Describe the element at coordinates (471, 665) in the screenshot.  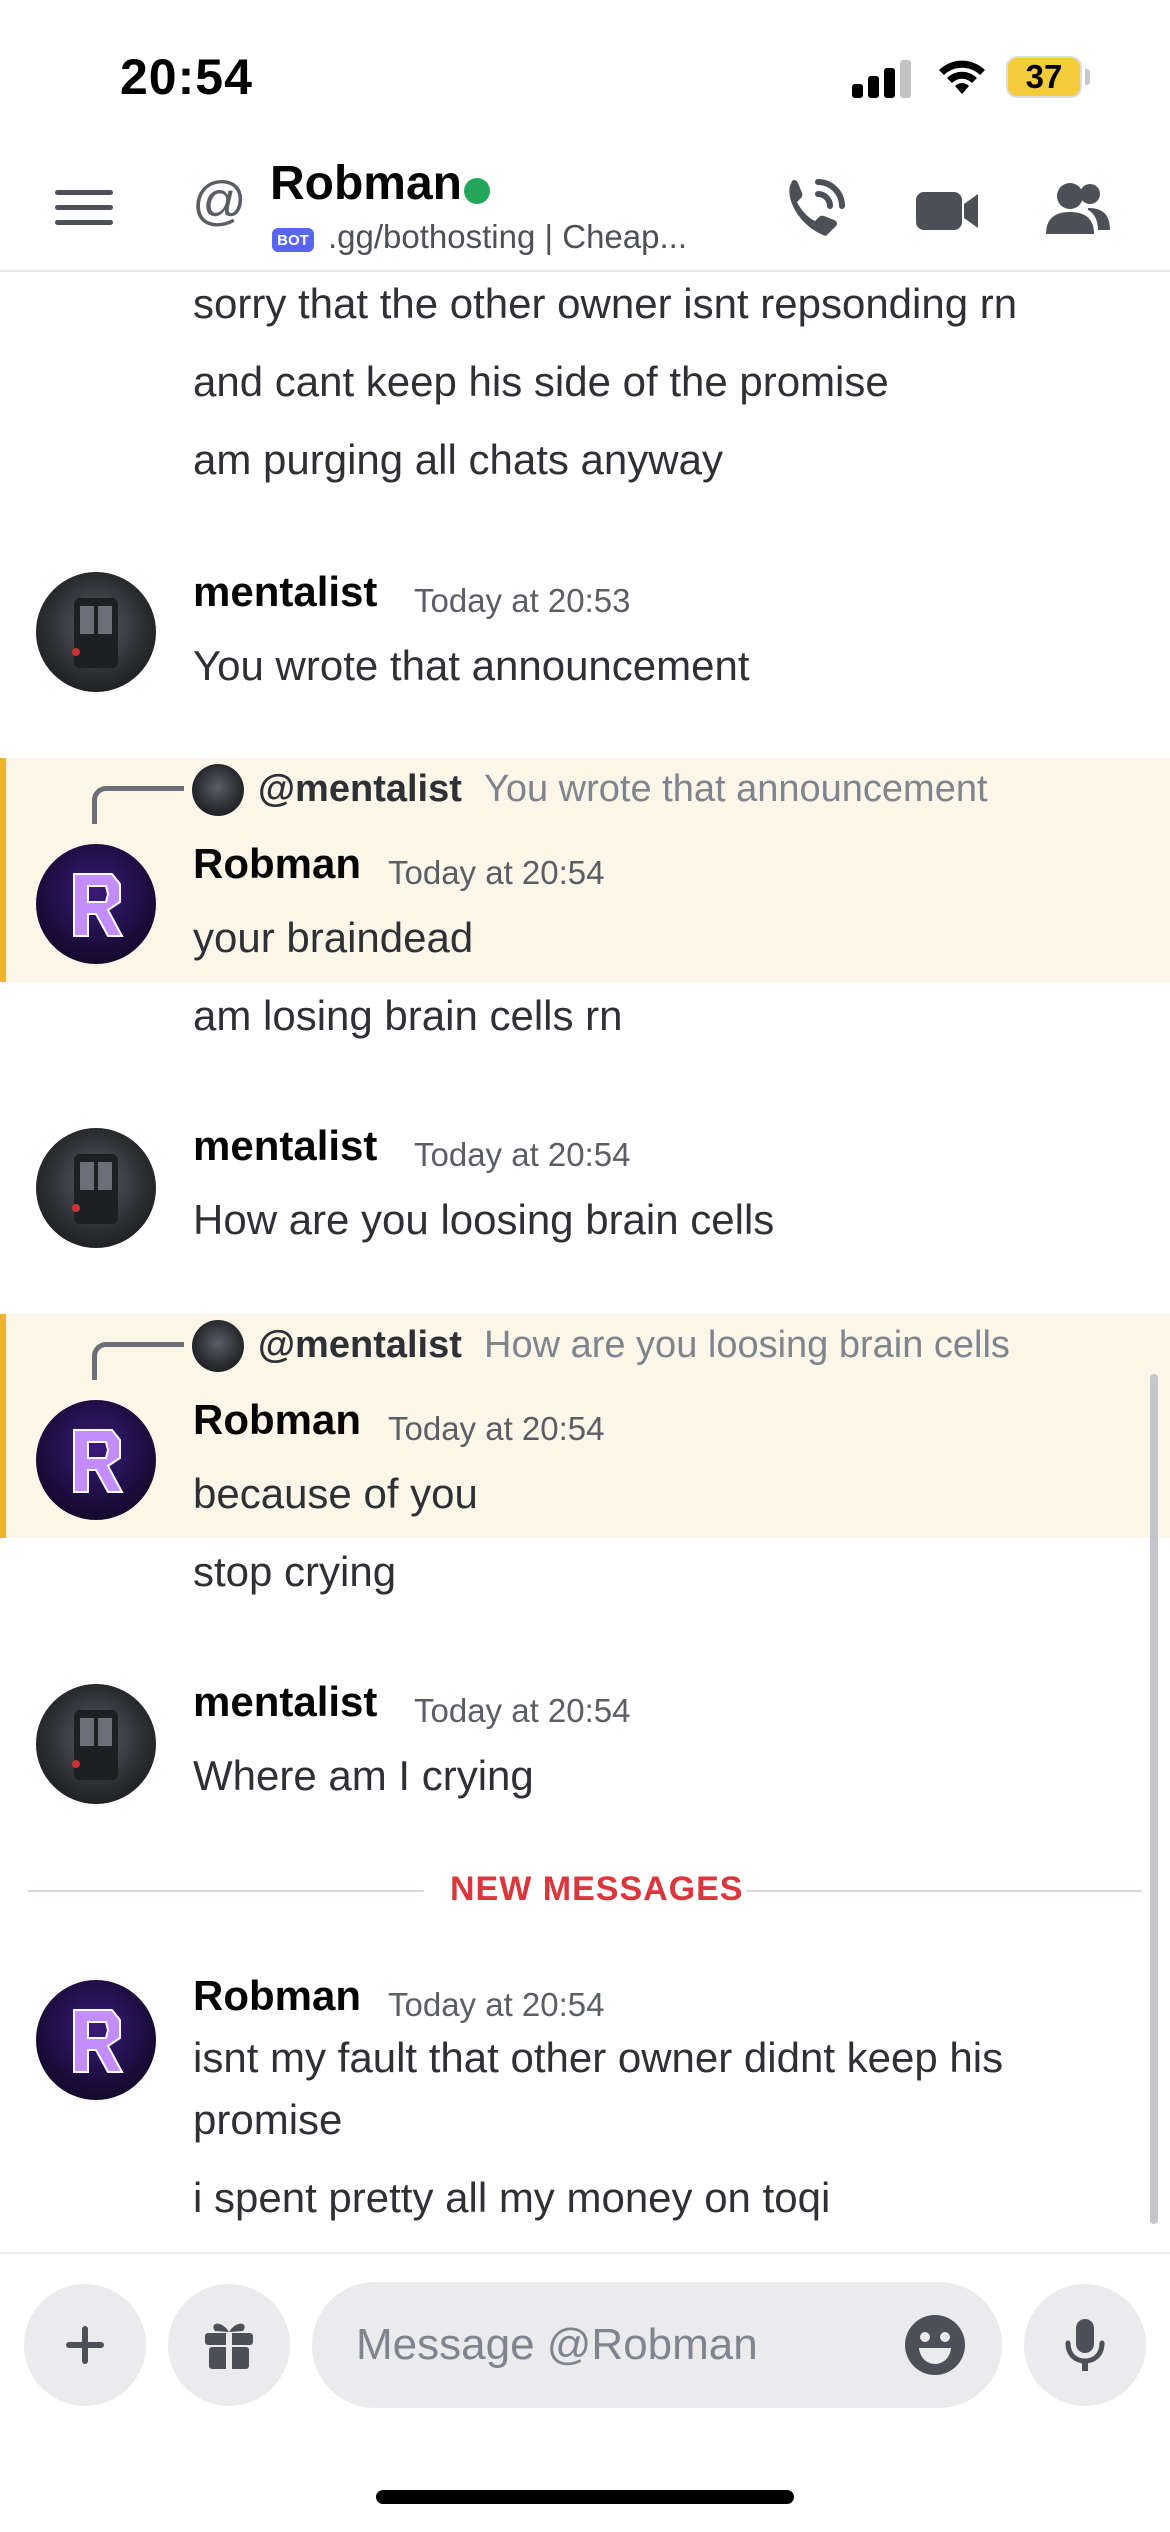
I see `message-text: You wrote that announcement` at that location.